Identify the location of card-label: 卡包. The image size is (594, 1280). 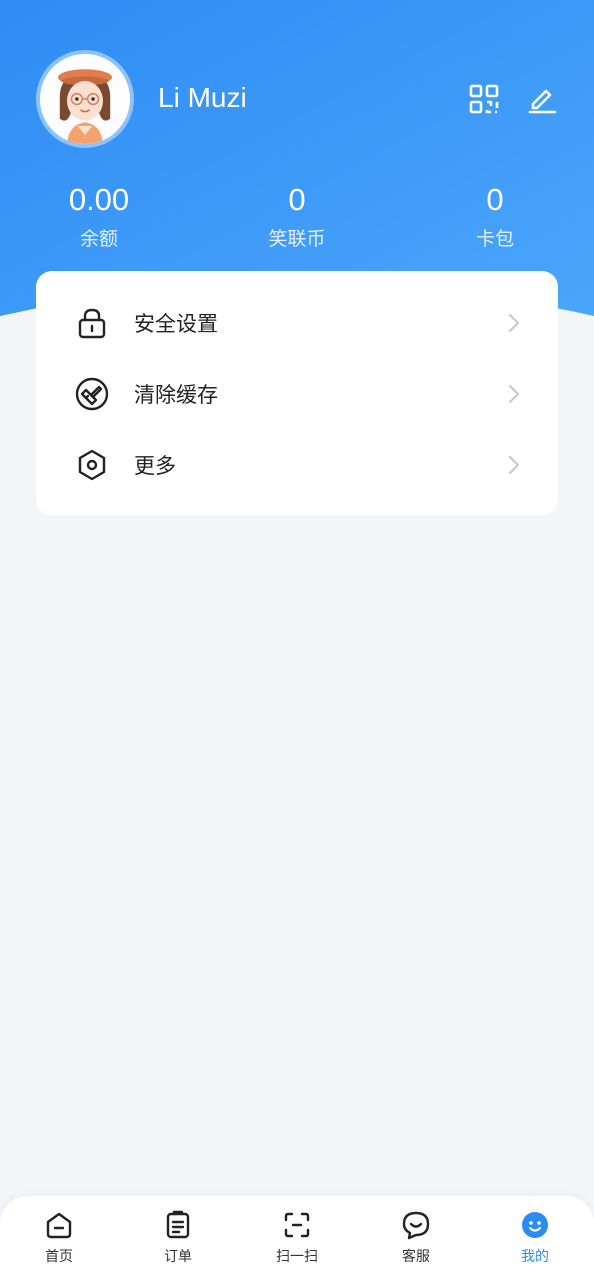
(494, 239).